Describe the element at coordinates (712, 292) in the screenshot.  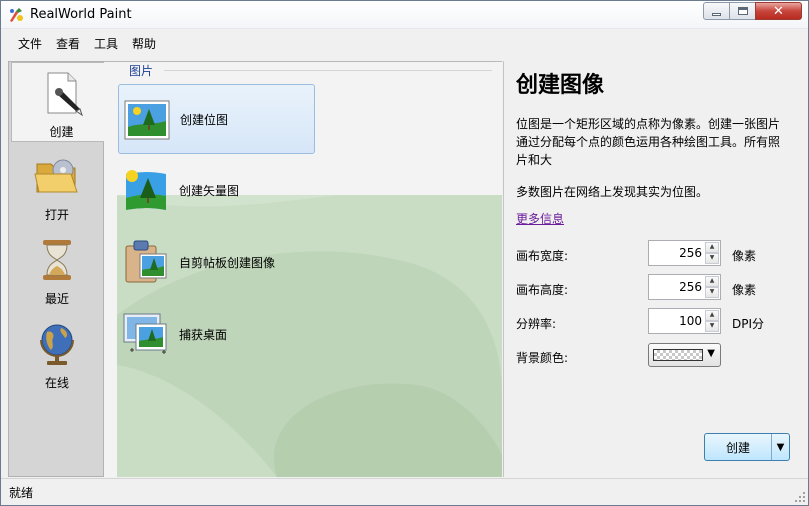
I see `height-decrement-button: ▼` at that location.